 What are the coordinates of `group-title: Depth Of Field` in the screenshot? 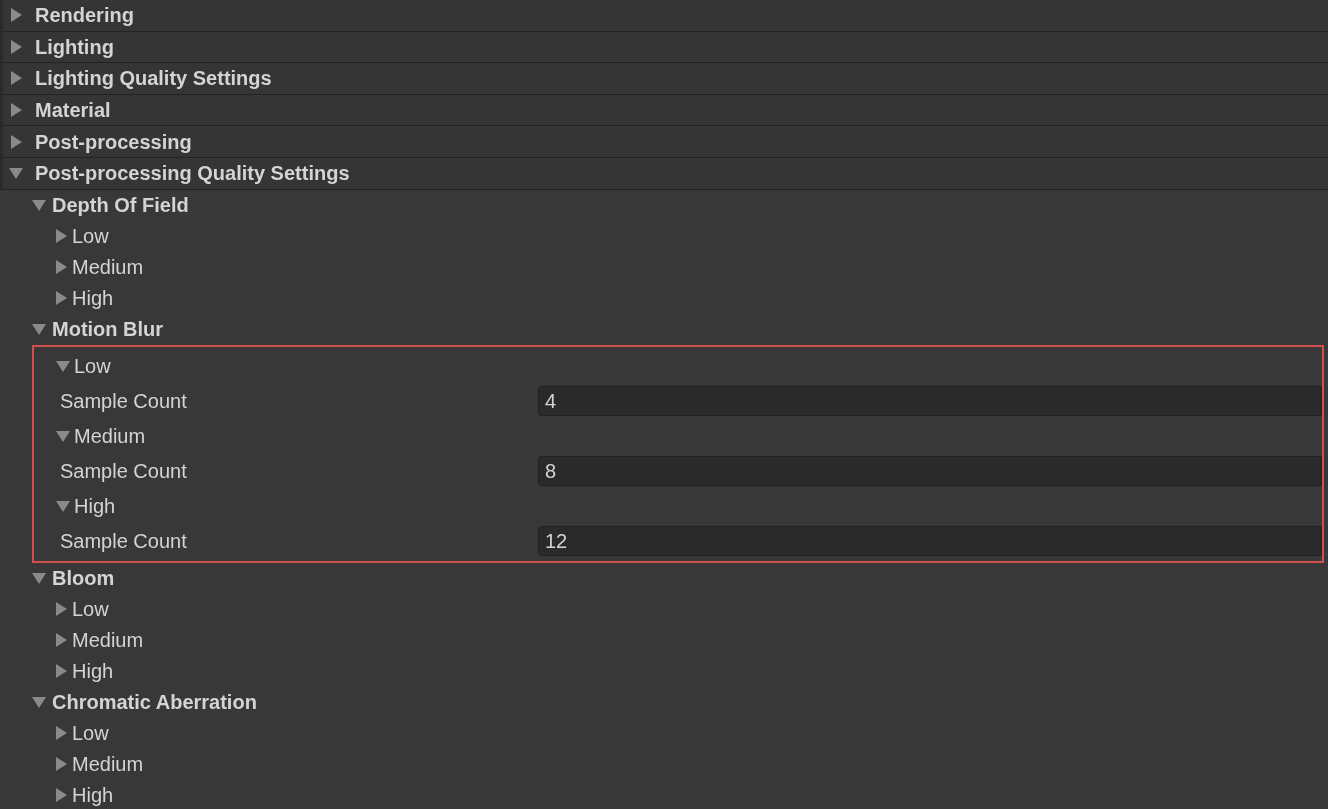 It's located at (120, 205).